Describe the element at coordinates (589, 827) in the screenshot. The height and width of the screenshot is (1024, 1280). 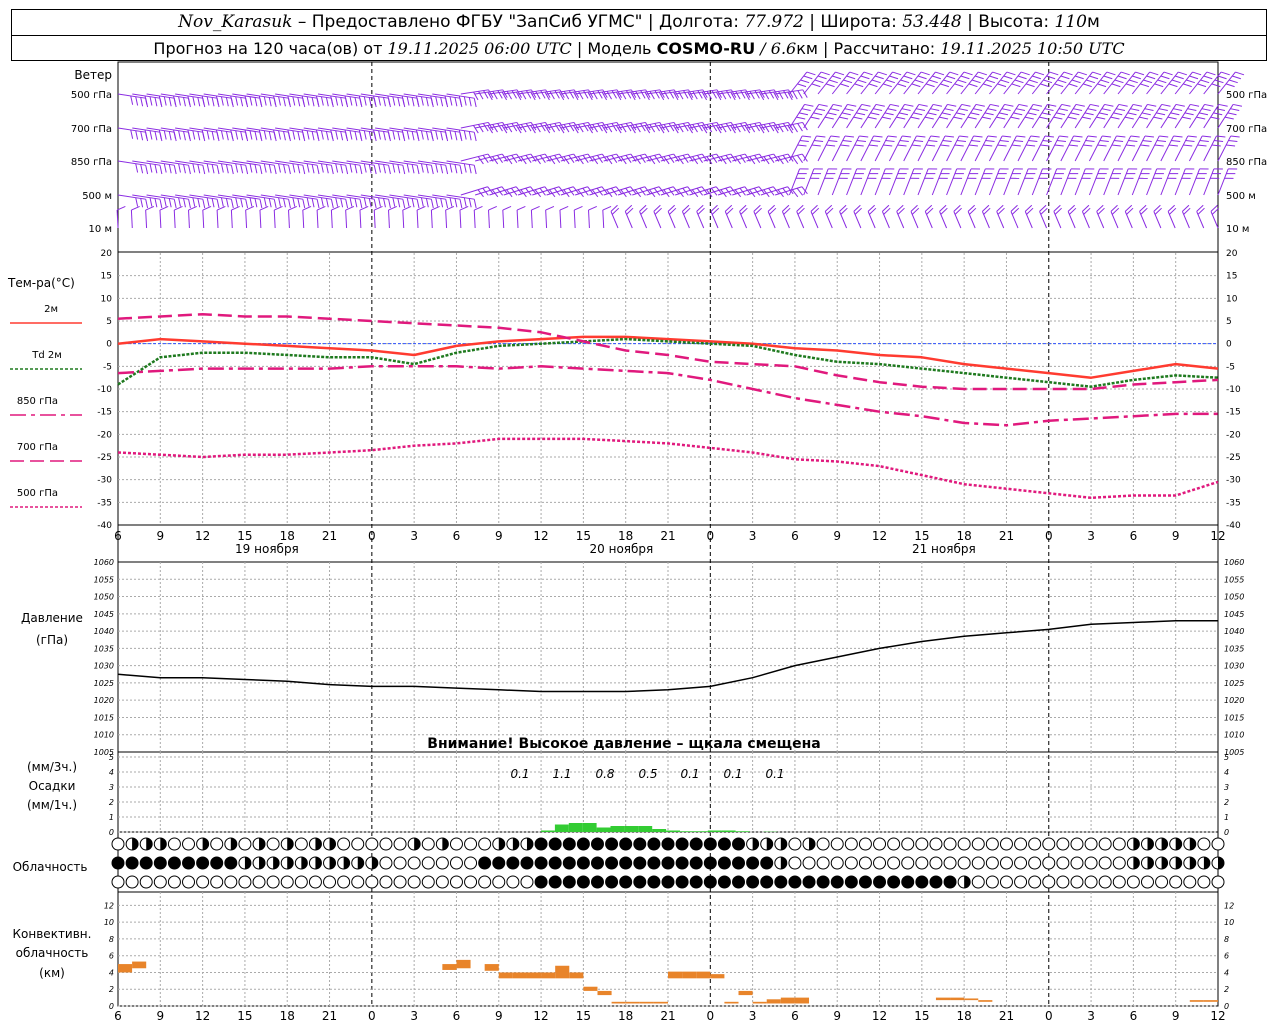
I see `precip-bar` at that location.